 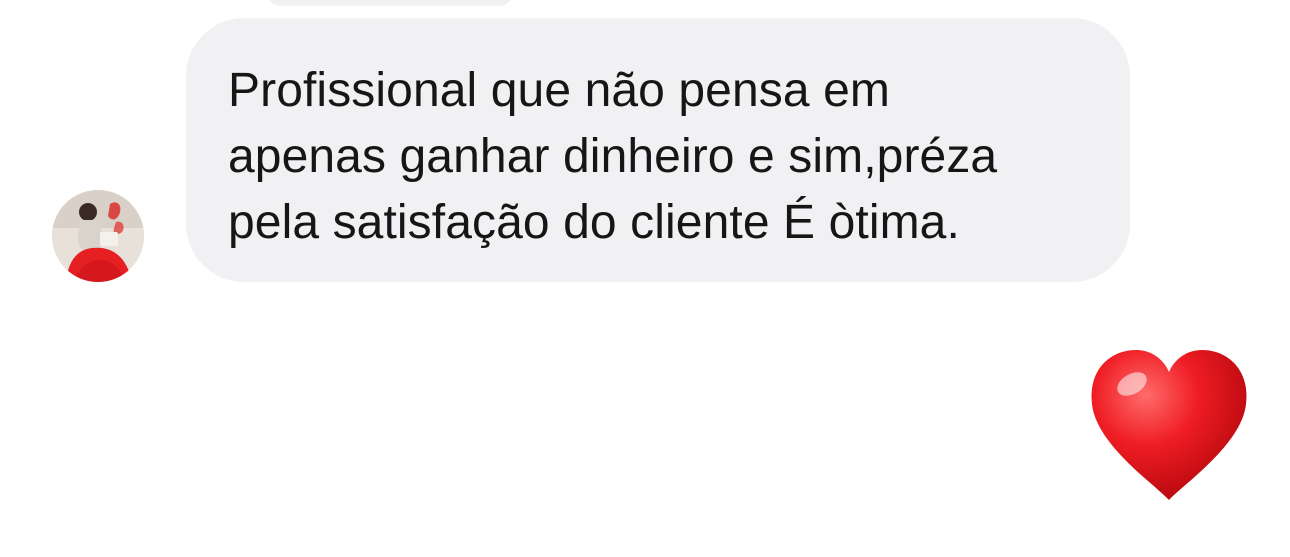 I want to click on message-text-line-3: pela satisfação do cliente É òtima., so click(x=594, y=222).